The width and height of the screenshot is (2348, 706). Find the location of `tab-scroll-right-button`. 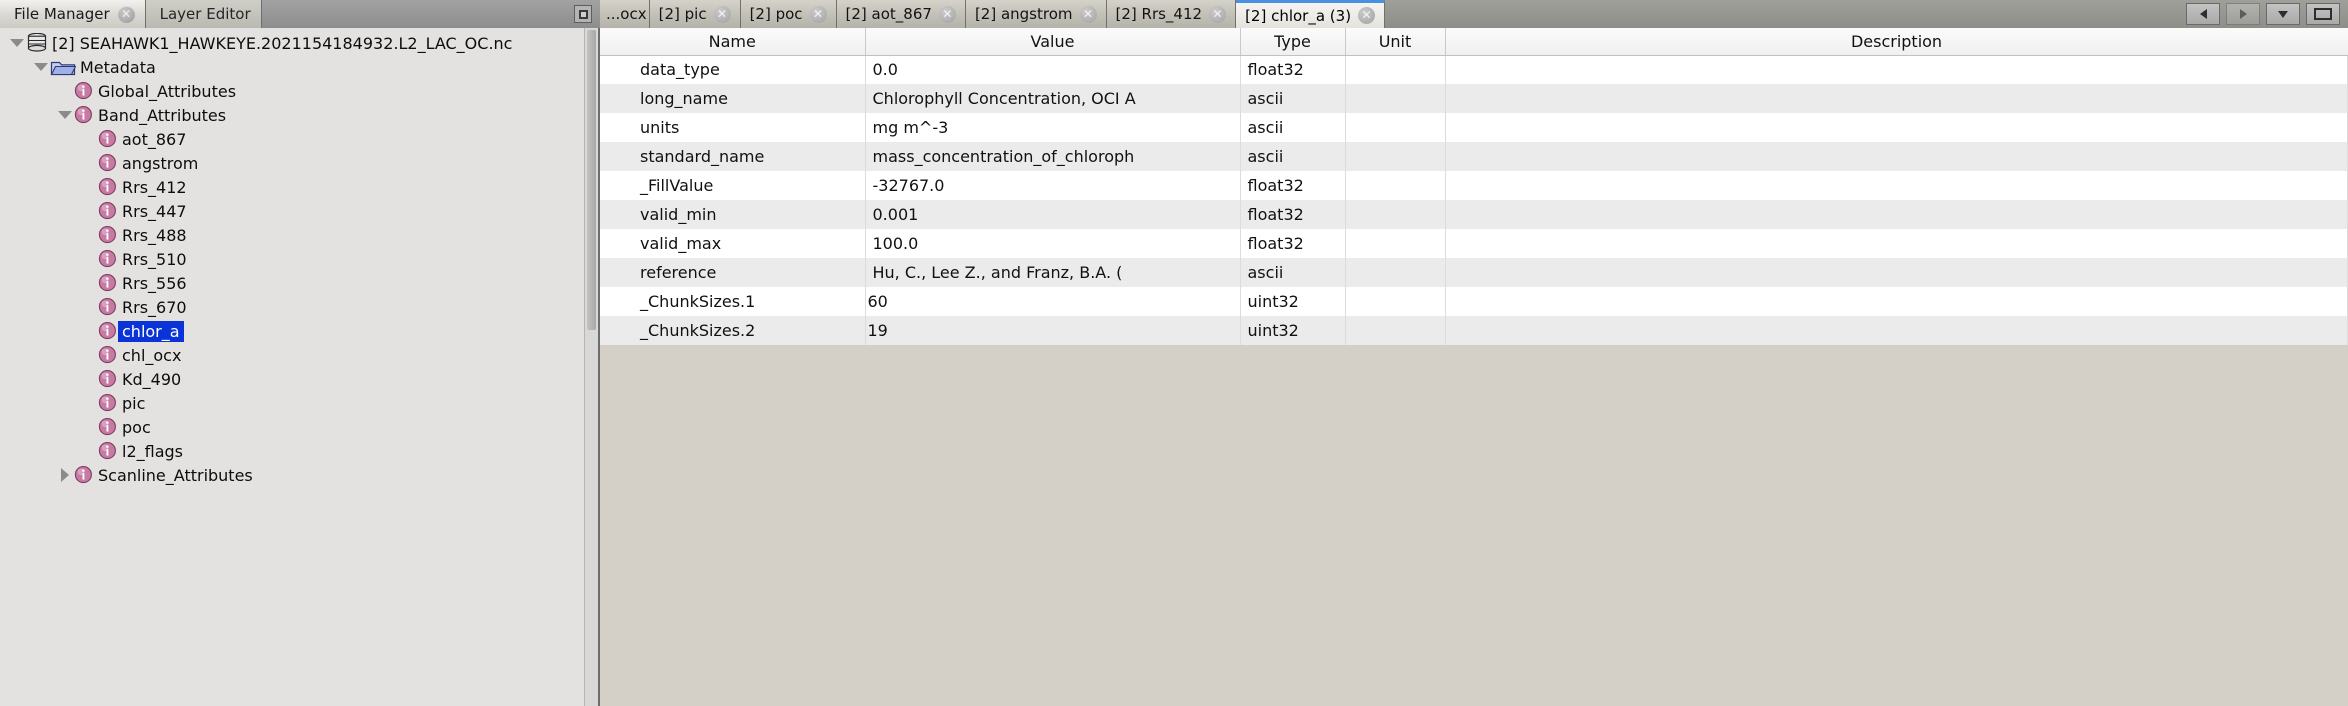

tab-scroll-right-button is located at coordinates (2243, 14).